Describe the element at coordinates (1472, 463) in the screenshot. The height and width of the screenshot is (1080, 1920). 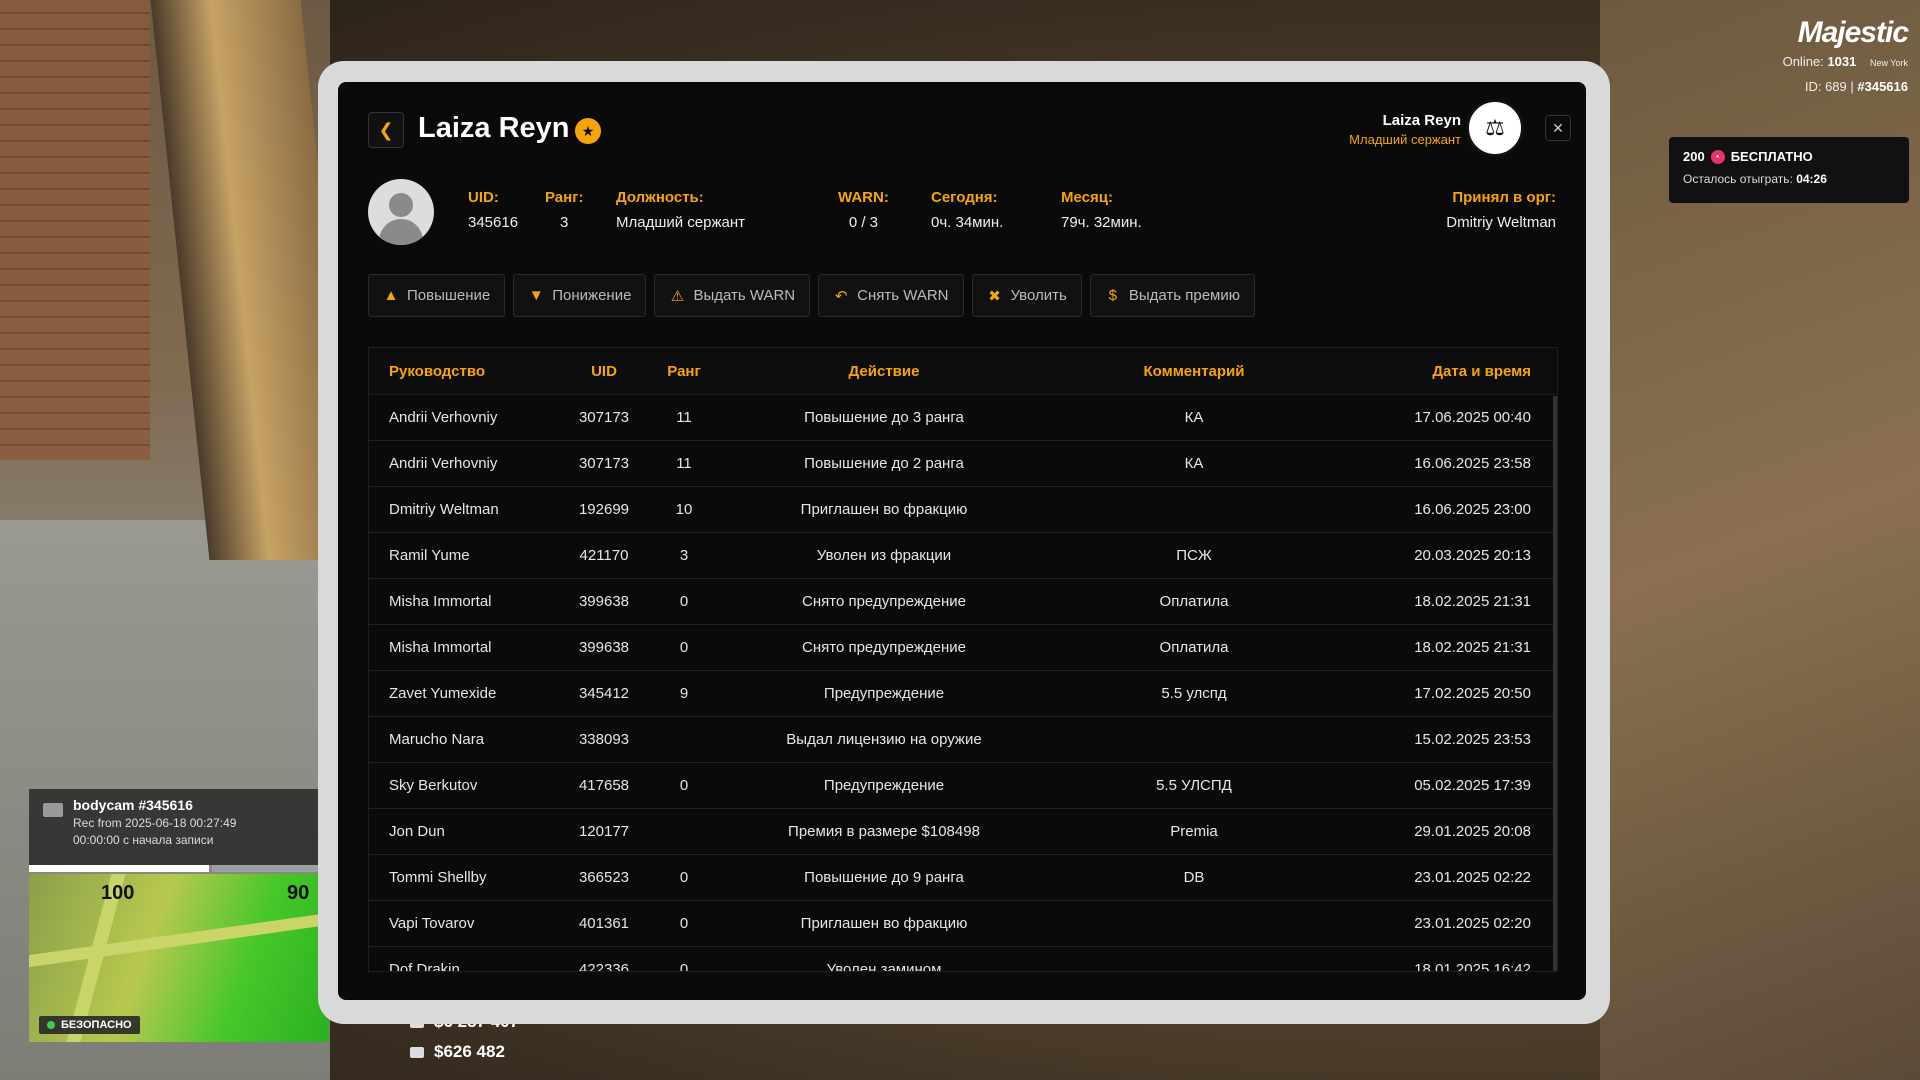
I see `cell-datetime: 16.06.2025 23:58` at that location.